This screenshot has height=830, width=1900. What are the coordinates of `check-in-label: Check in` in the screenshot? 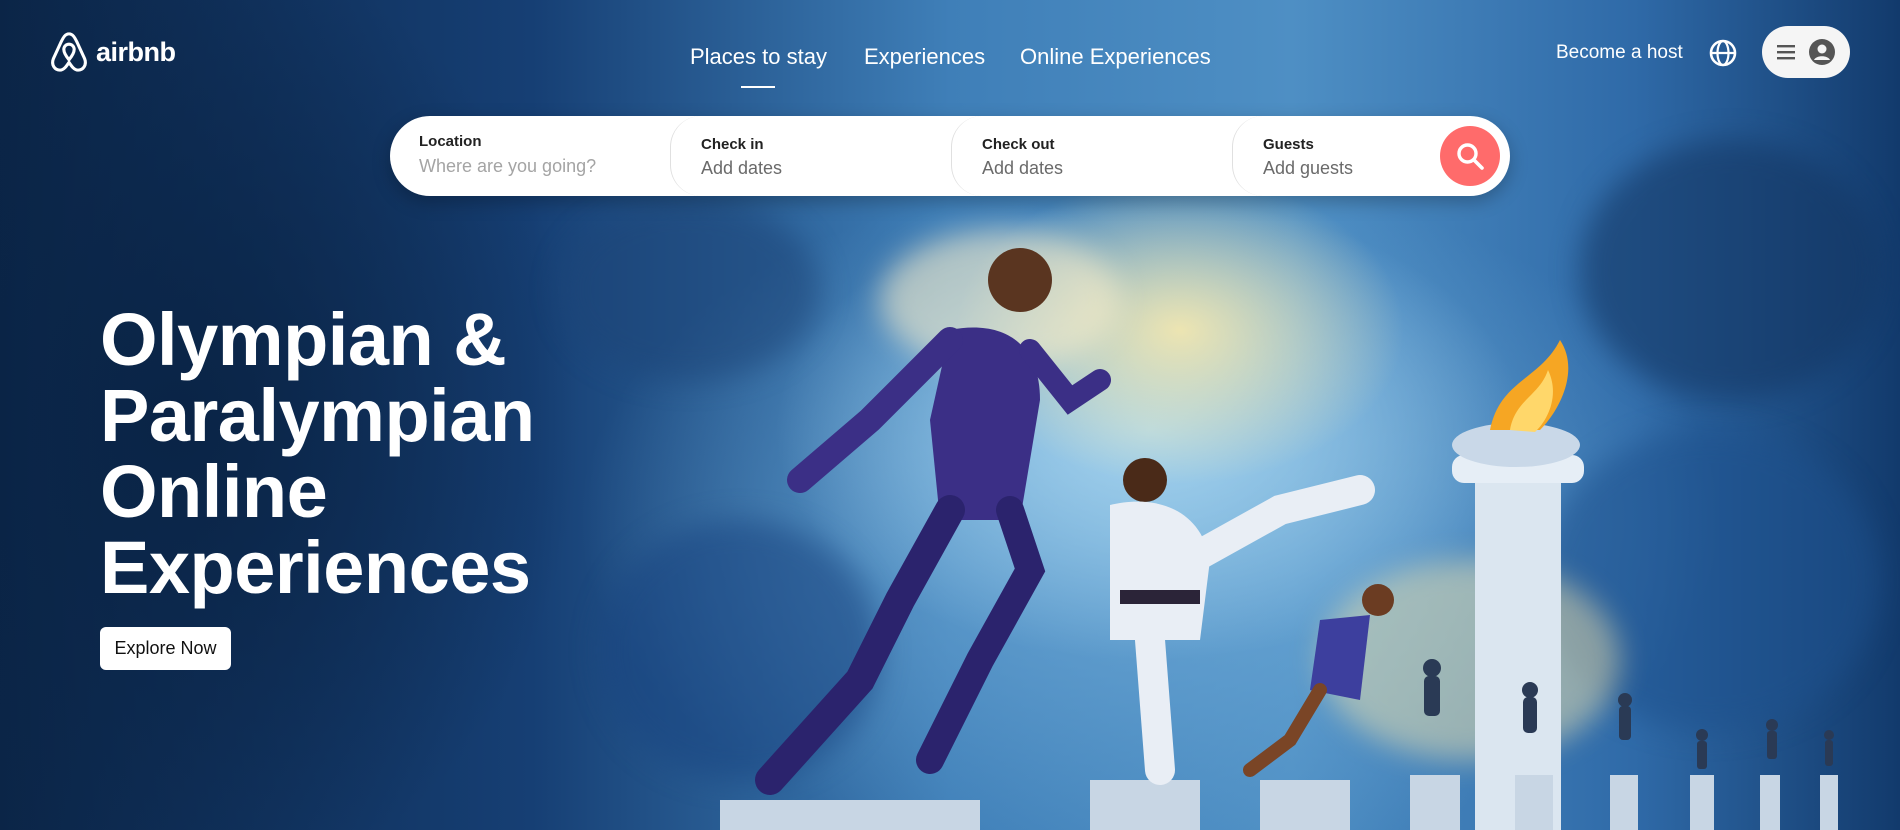 It's located at (732, 144).